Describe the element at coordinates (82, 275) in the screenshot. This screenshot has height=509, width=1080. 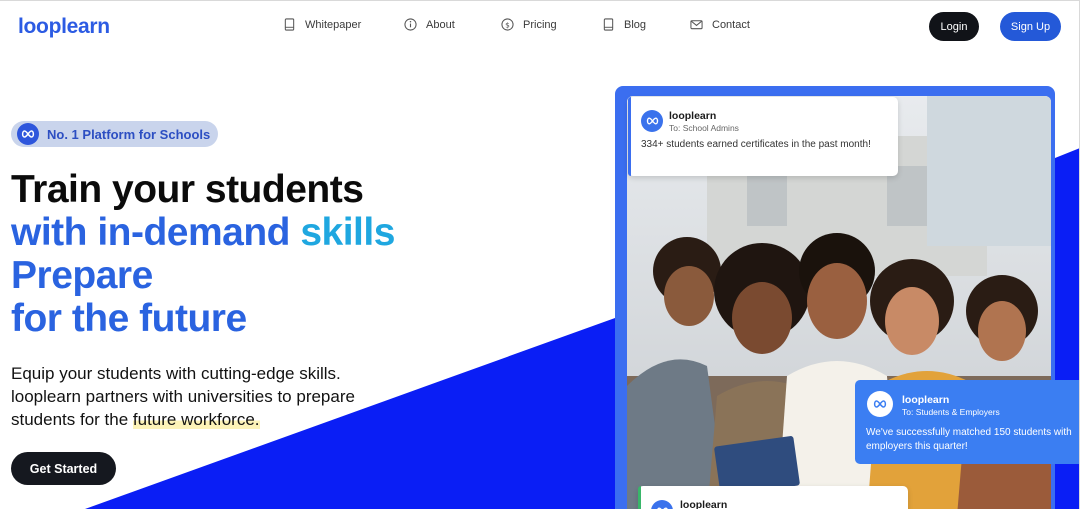
I see `headline-line-3: Prepare` at that location.